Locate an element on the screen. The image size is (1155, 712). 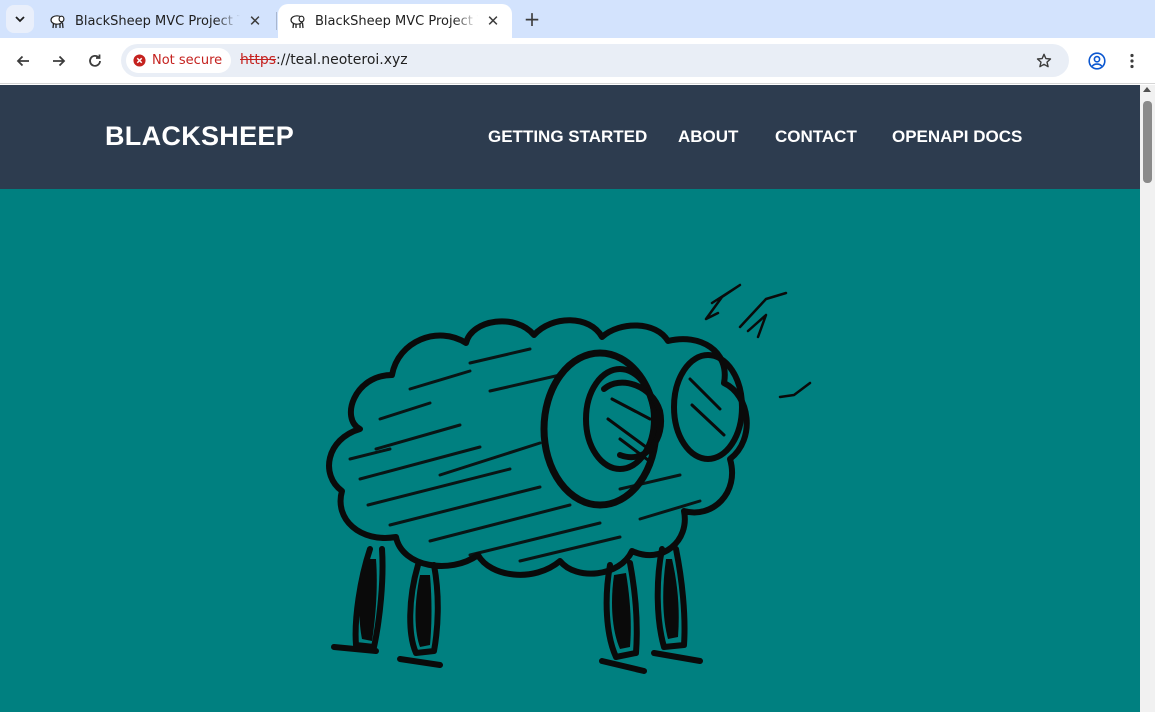
kebab-menu-icon is located at coordinates (1132, 61).